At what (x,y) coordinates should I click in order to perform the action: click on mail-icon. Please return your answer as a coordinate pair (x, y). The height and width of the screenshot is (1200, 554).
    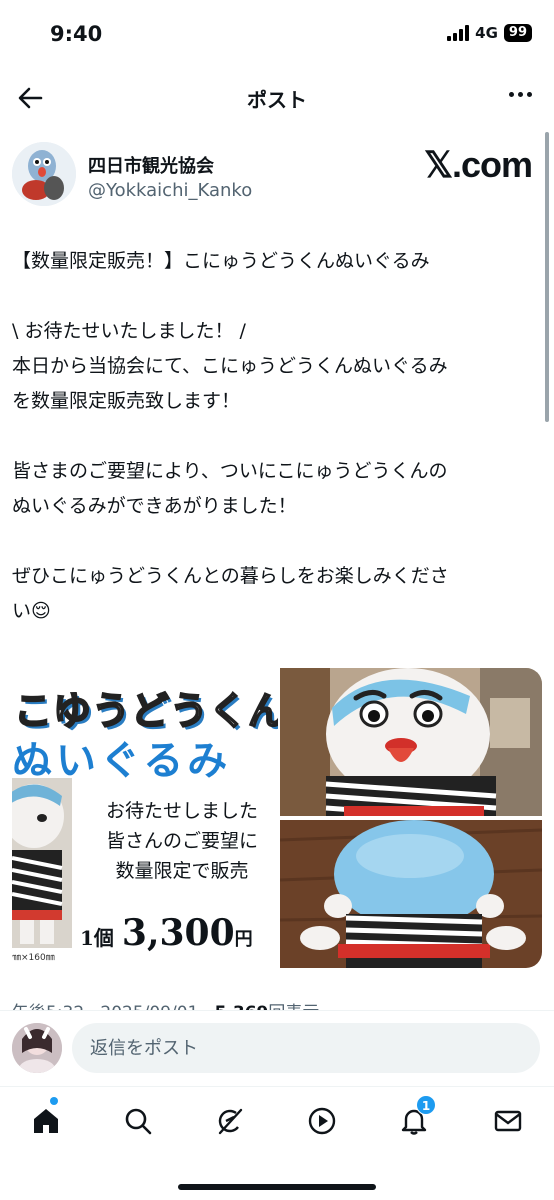
    Looking at the image, I should click on (508, 1121).